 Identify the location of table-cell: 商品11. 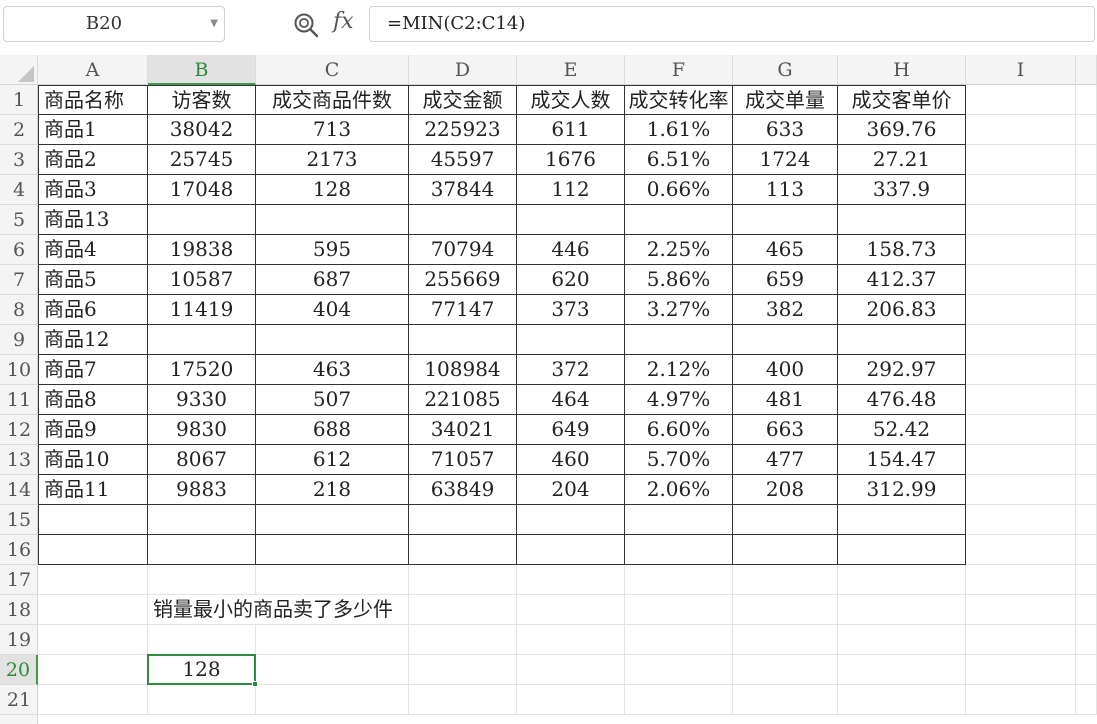
(93, 490).